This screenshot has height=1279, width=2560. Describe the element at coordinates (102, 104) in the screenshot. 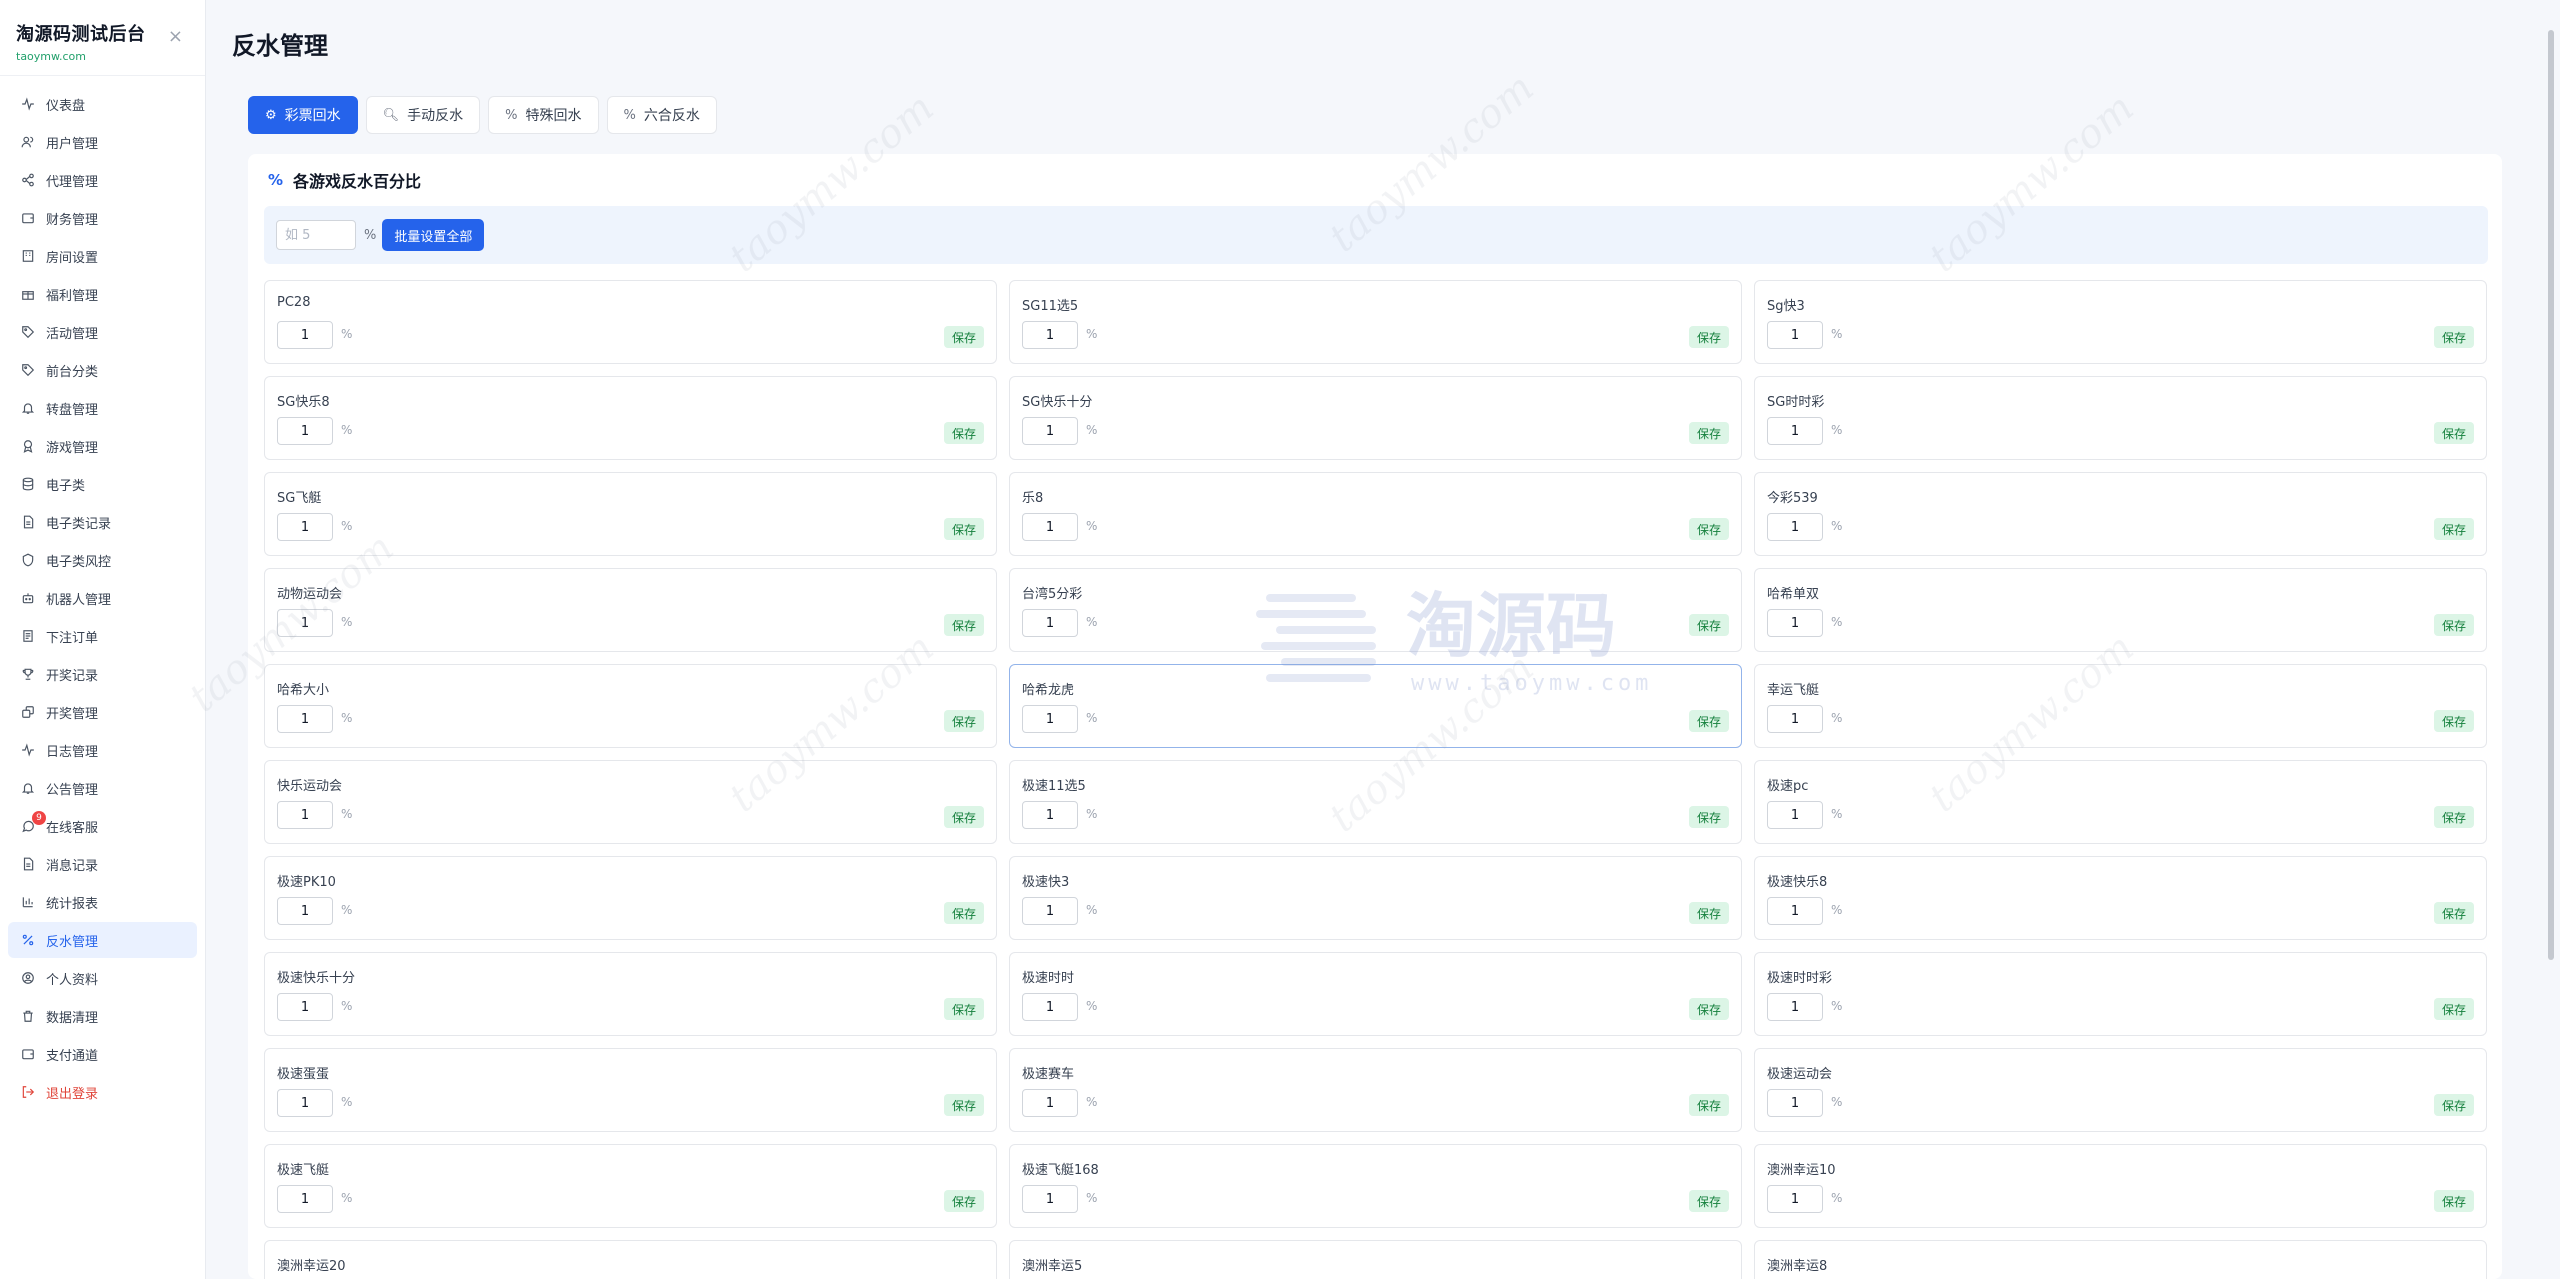

I see `sidebar-item-0: 仪表盘` at that location.